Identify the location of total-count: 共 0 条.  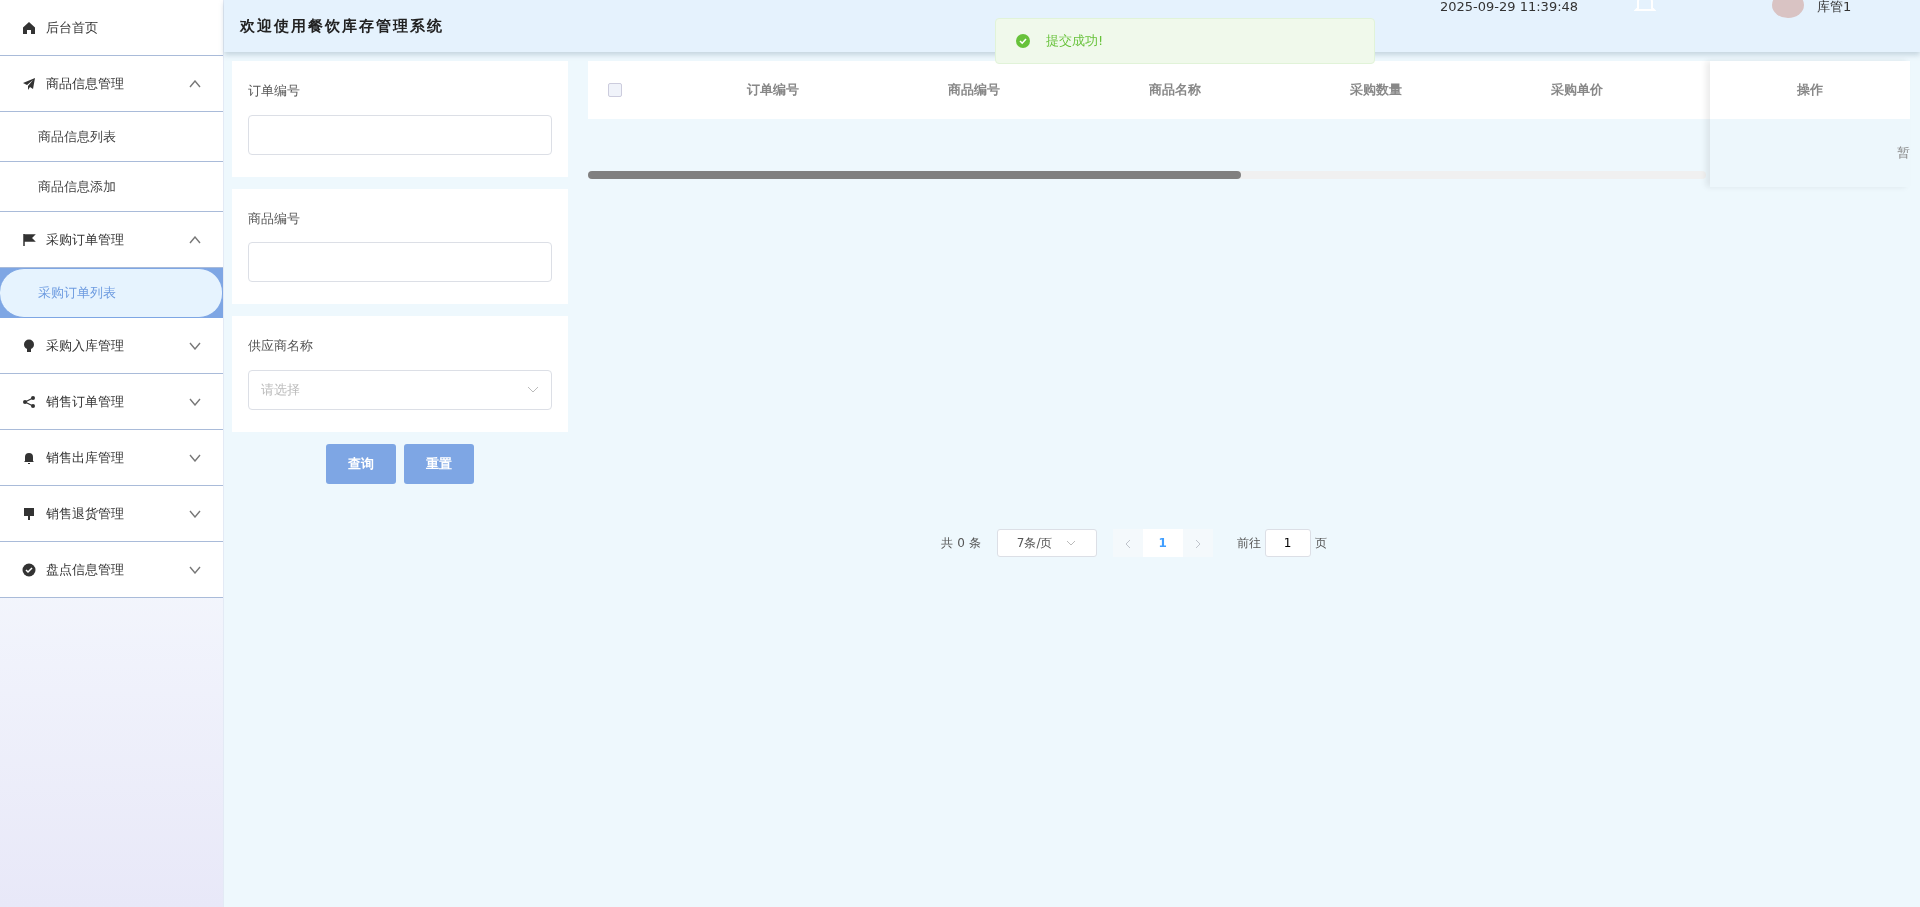
(961, 543).